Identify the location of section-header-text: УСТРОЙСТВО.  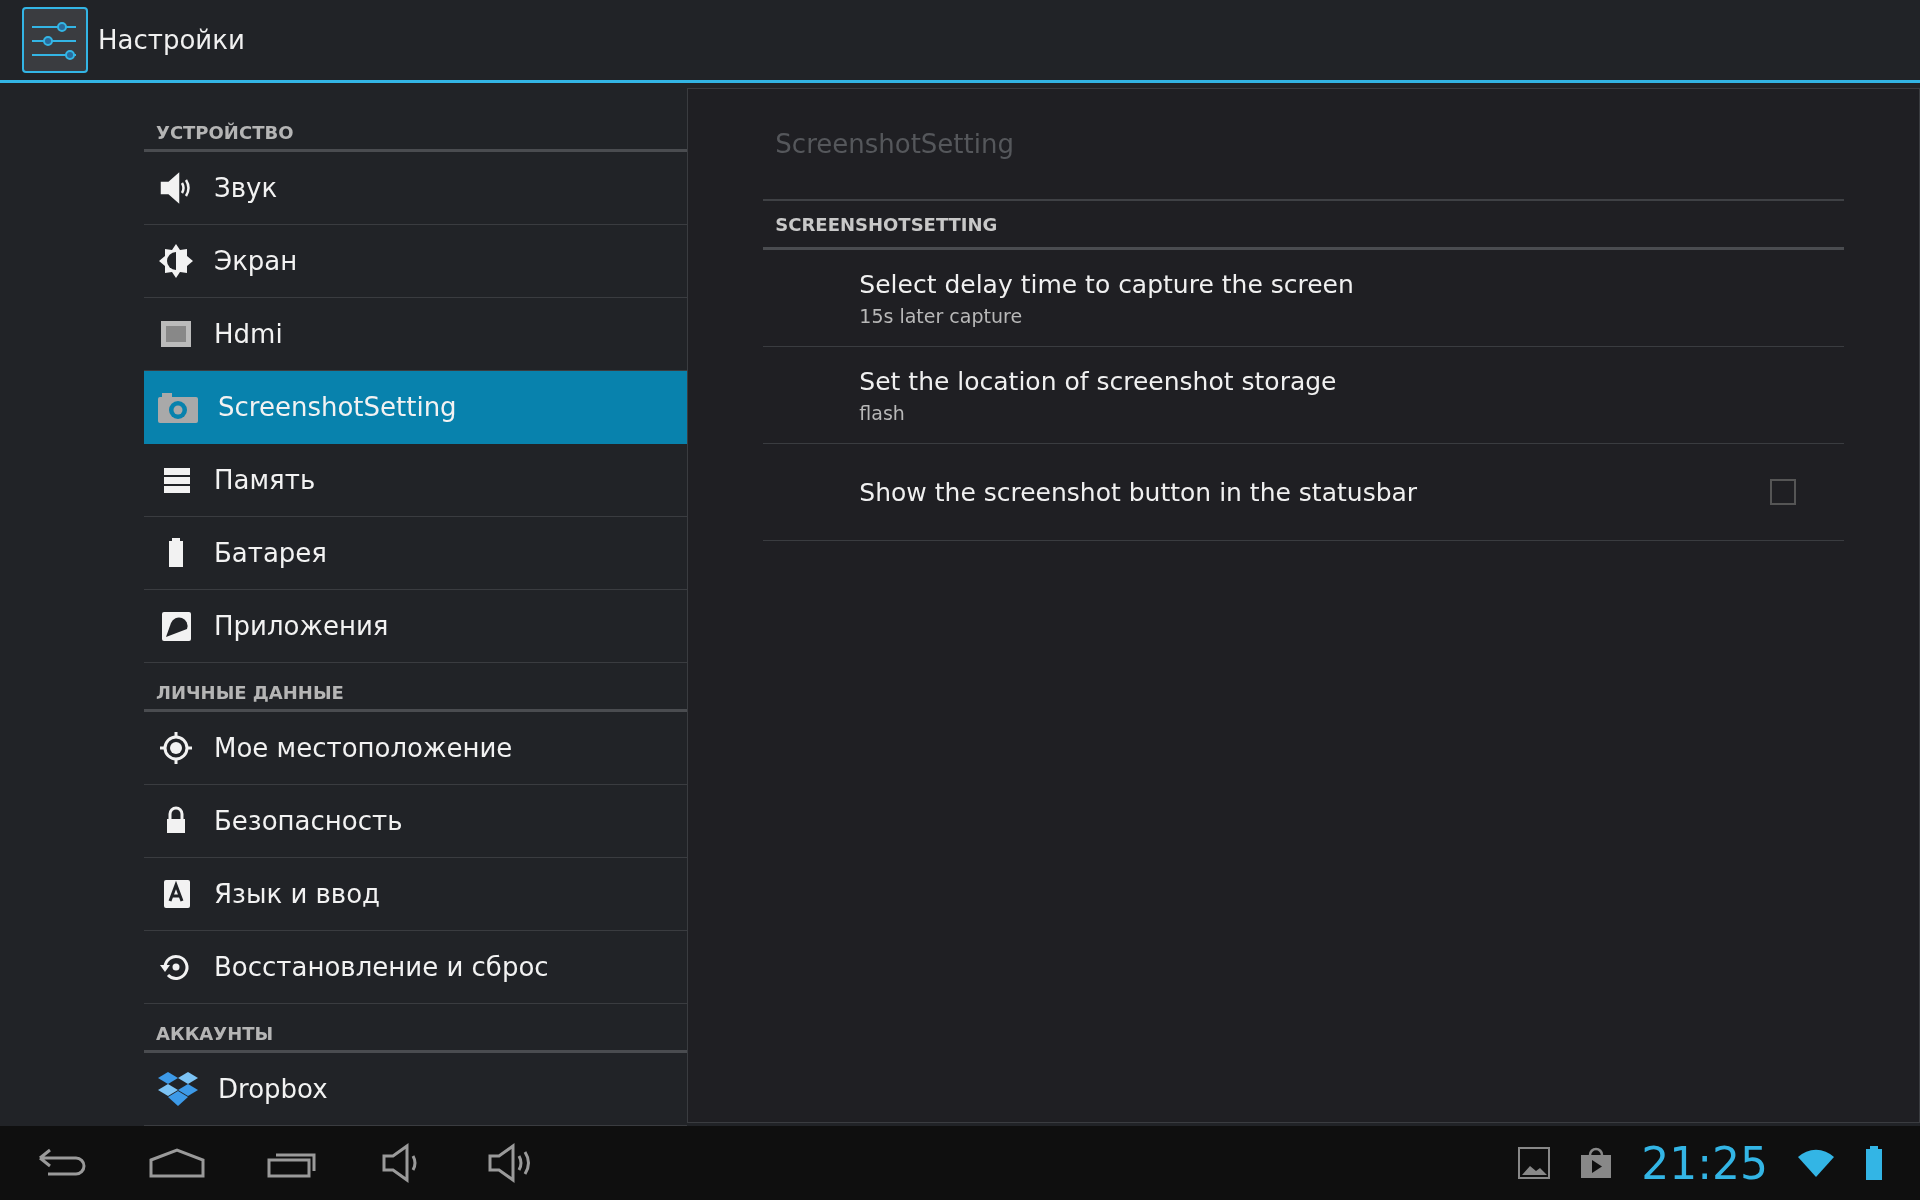
(225, 133).